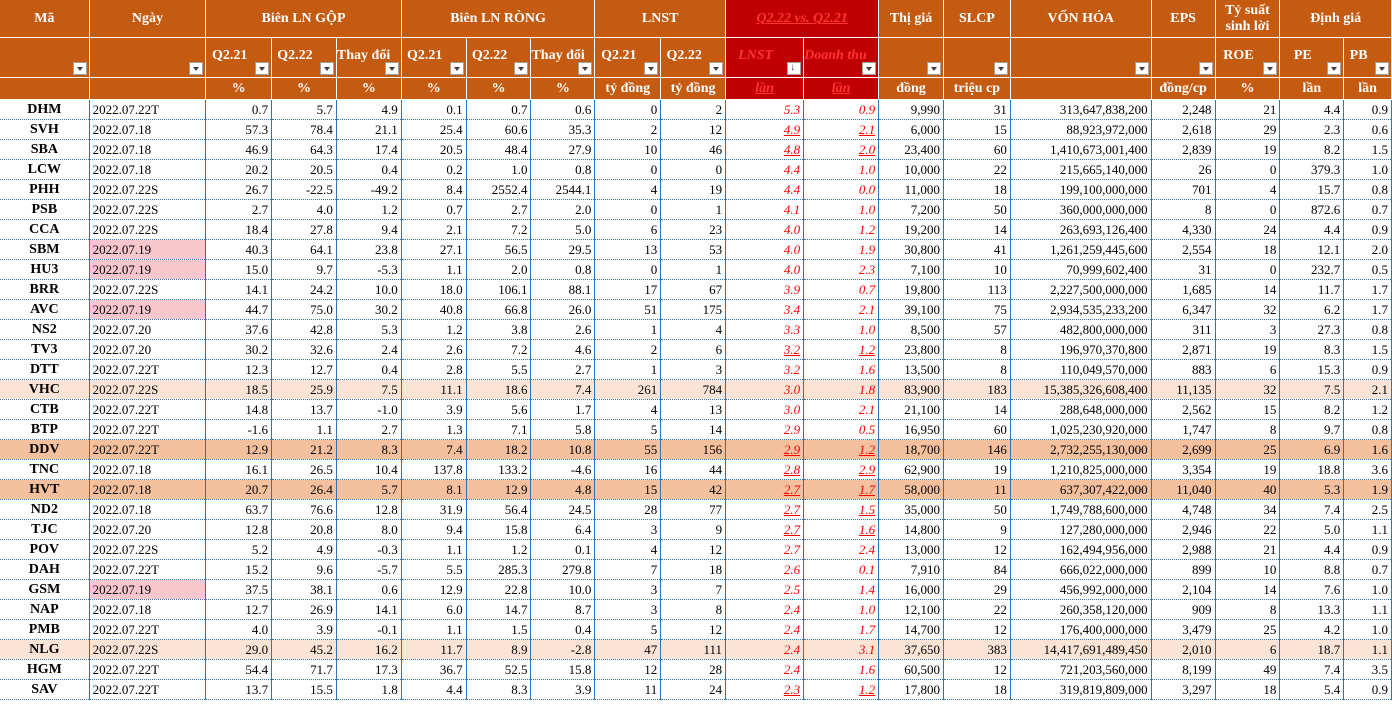 The height and width of the screenshot is (708, 1392). Describe the element at coordinates (1081, 189) in the screenshot. I see `cell-von: 199,100,000,000` at that location.